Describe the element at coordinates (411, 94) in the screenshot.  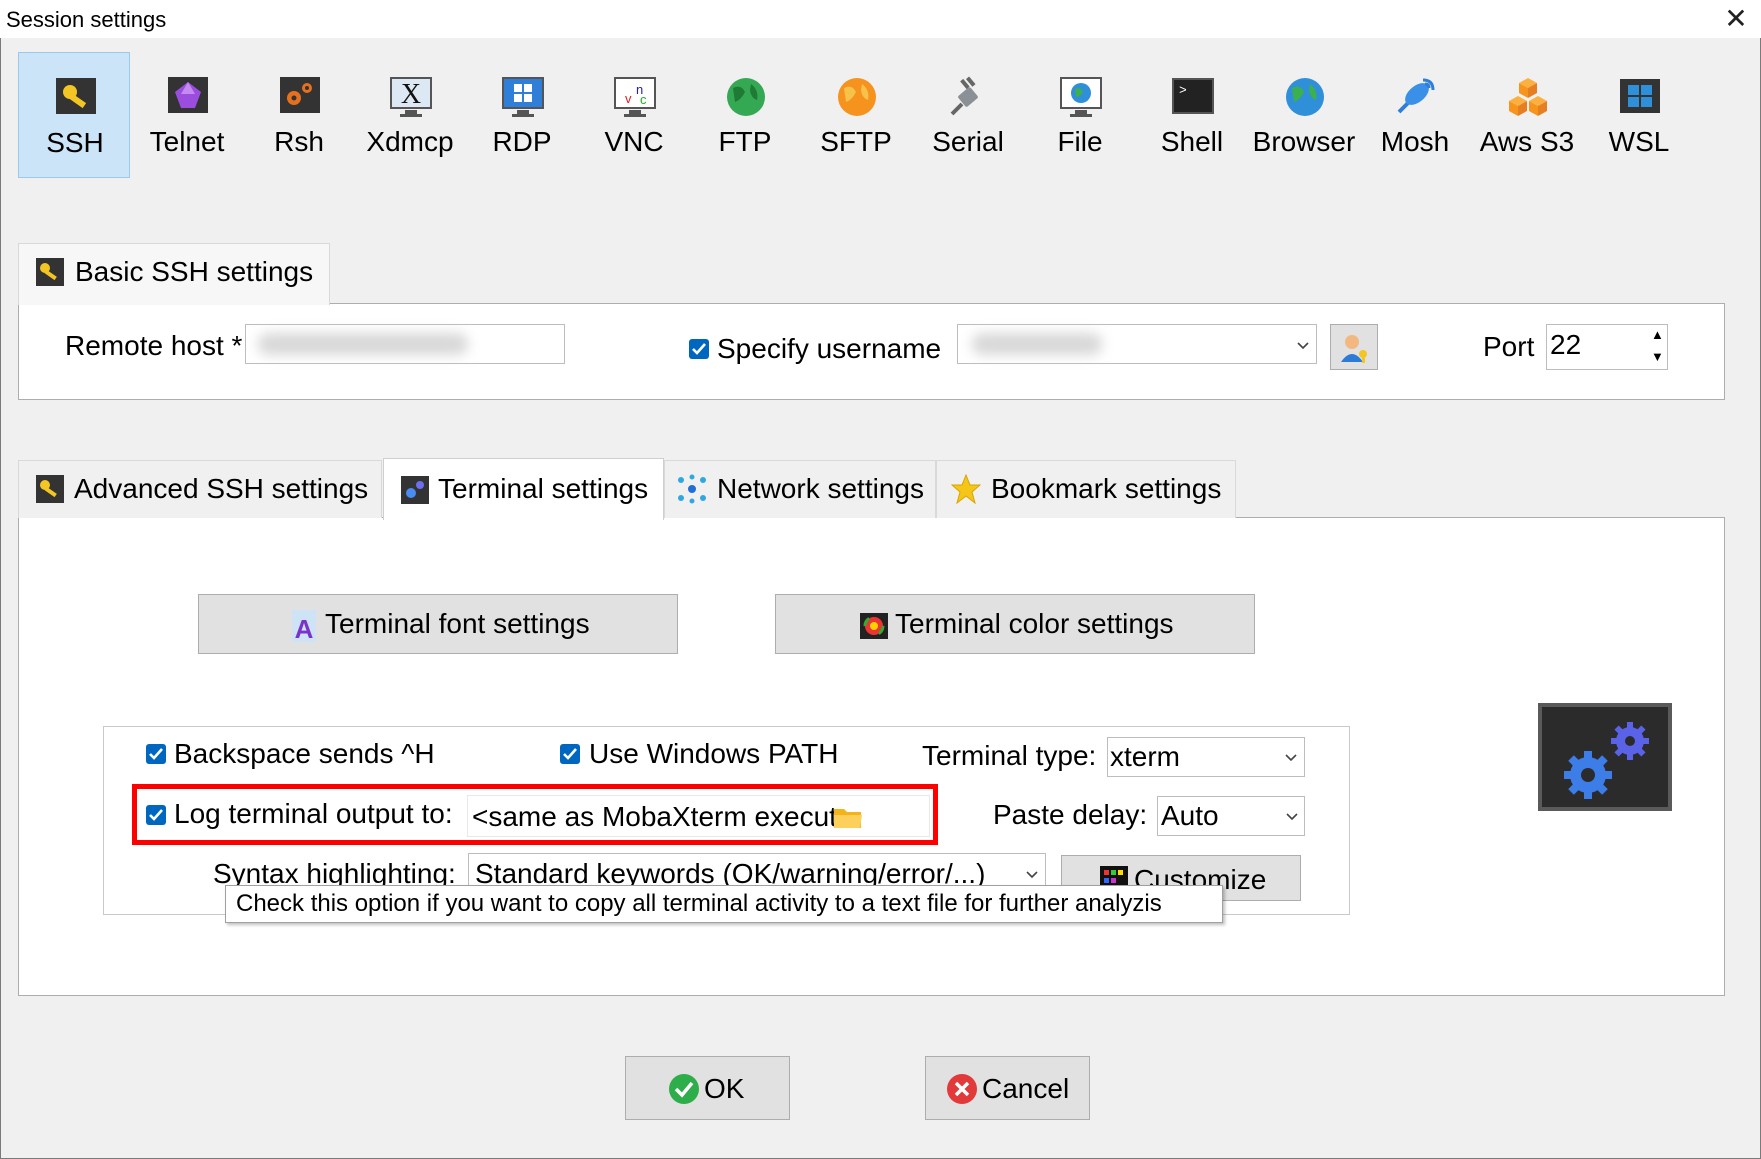
I see `svg-text: X` at that location.